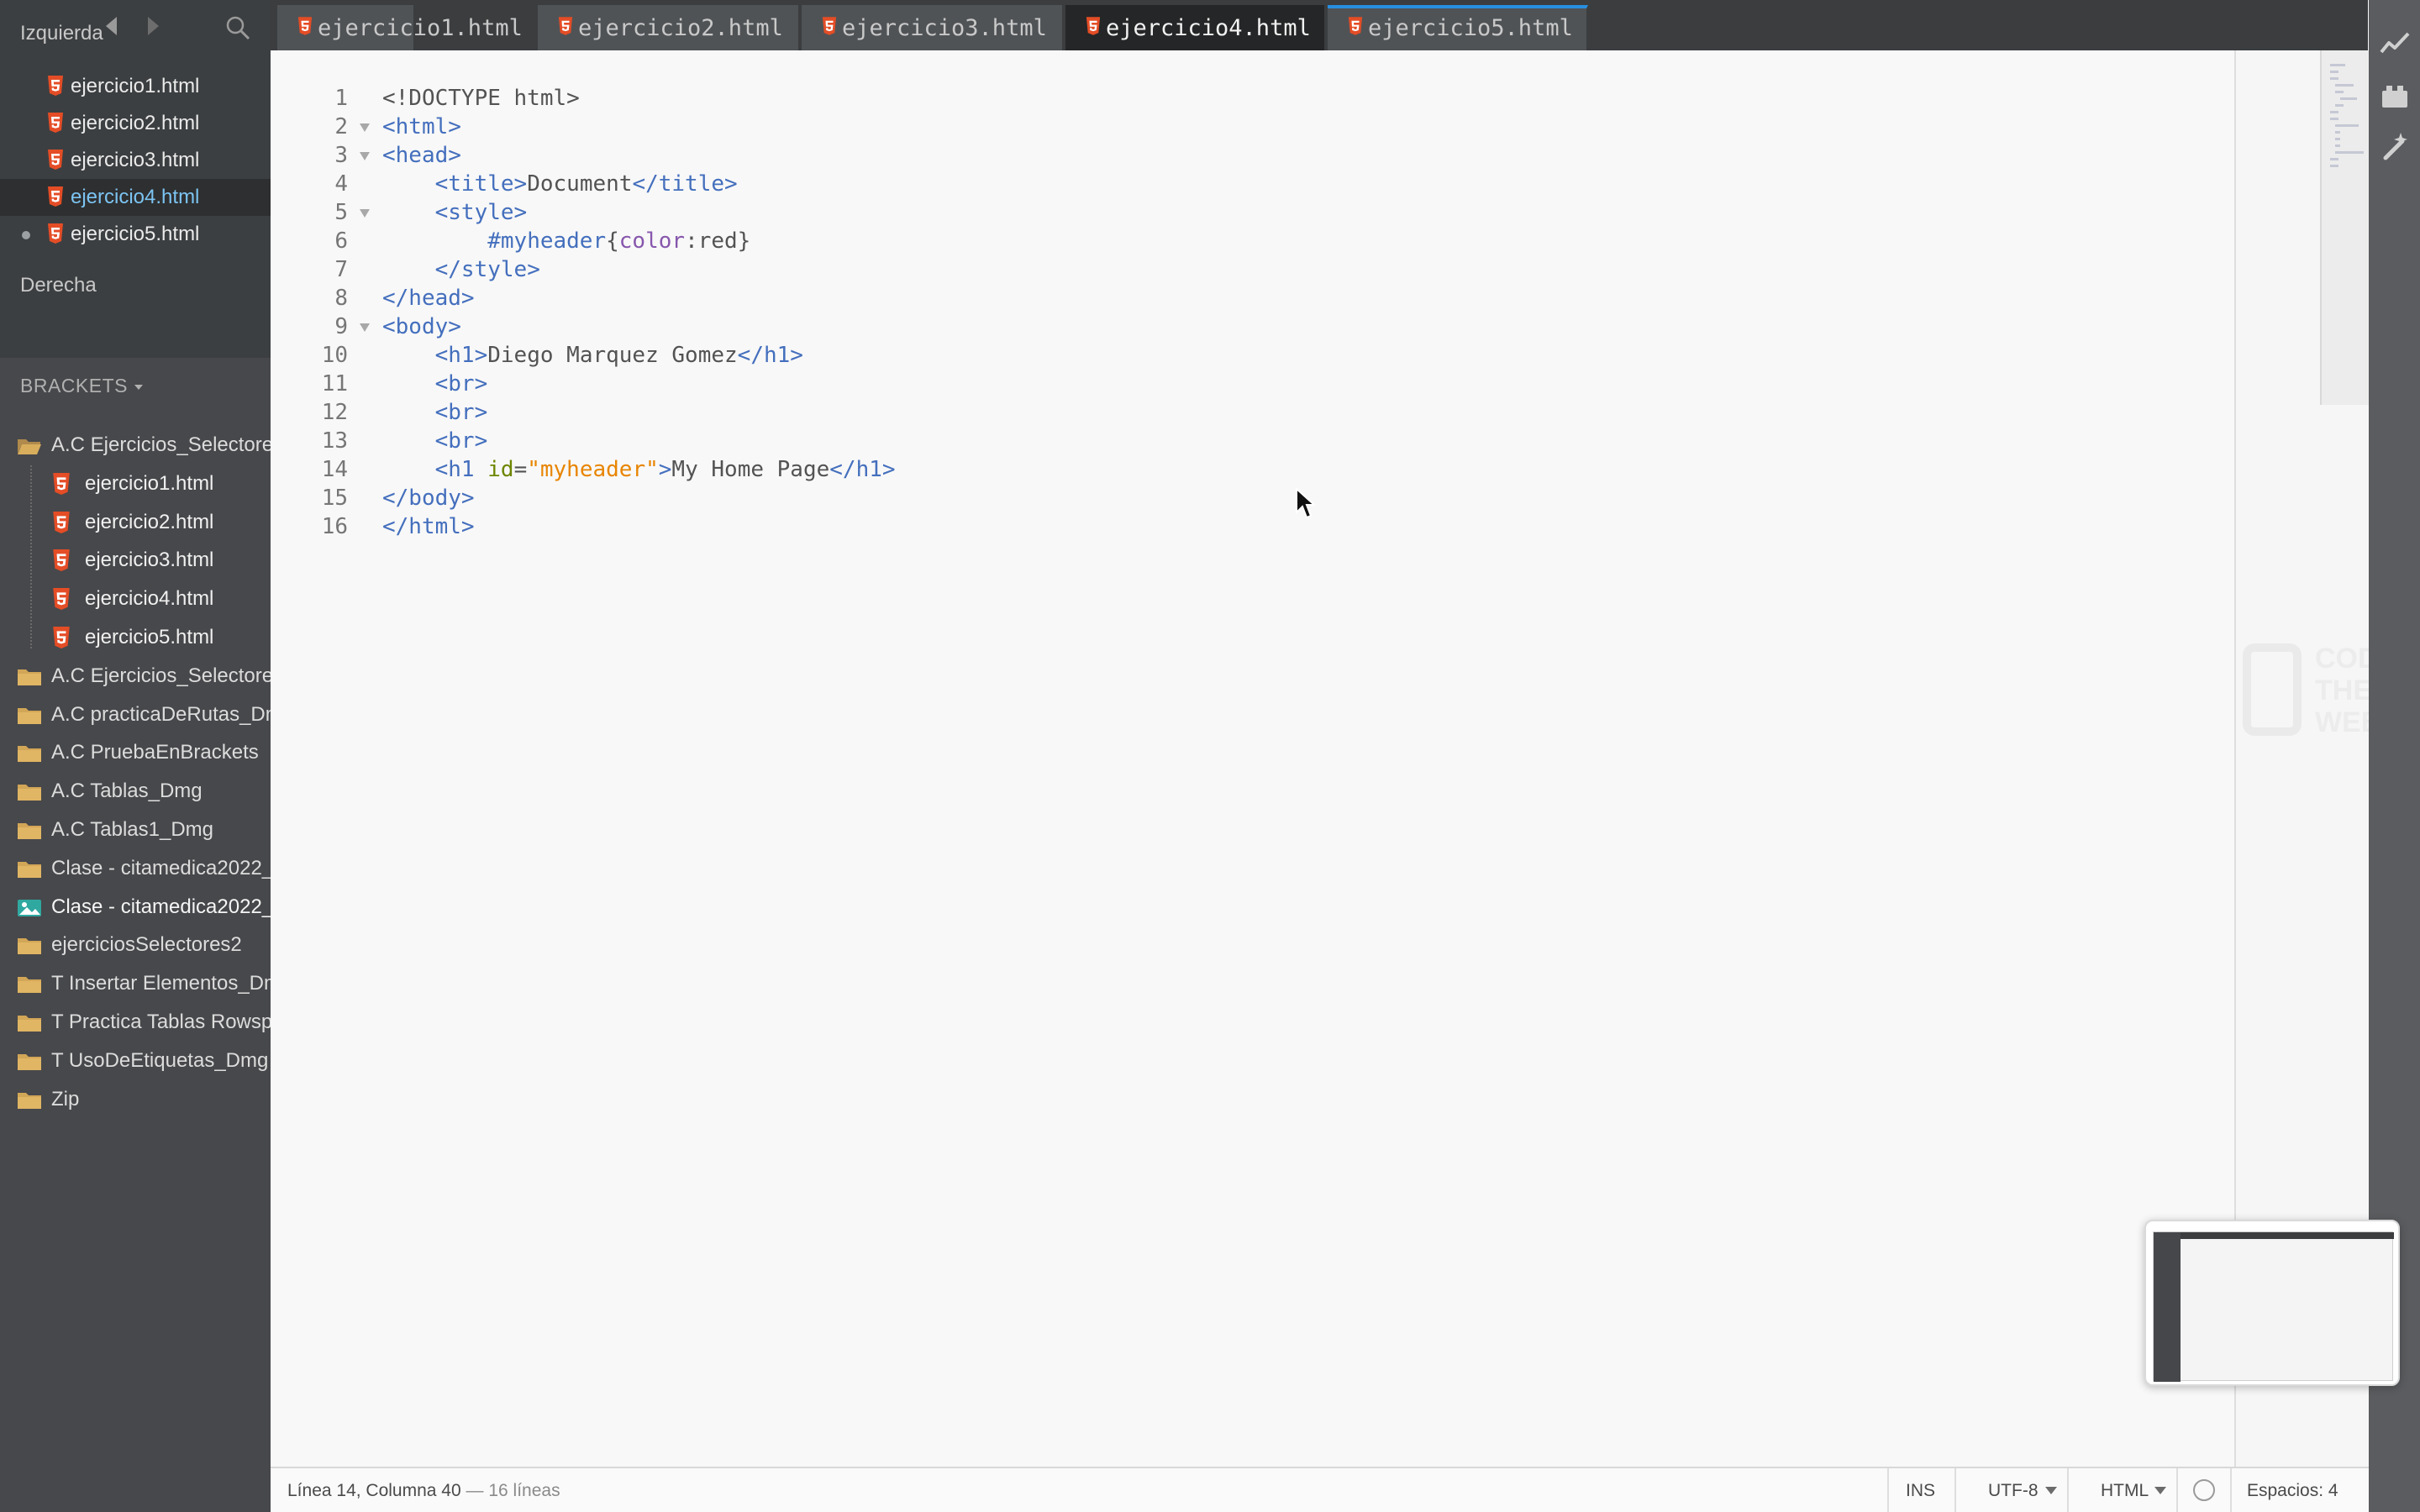  Describe the element at coordinates (309, 469) in the screenshot. I see `line-number: 14` at that location.